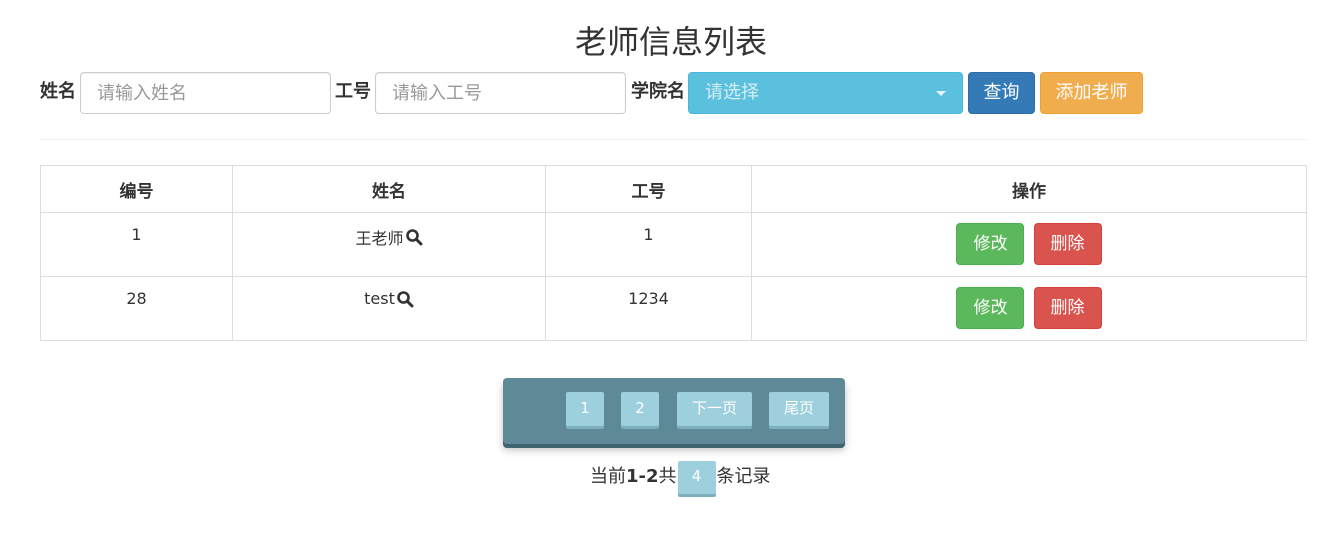  What do you see at coordinates (674, 411) in the screenshot?
I see `pagination: 1 2 下一页 尾页` at bounding box center [674, 411].